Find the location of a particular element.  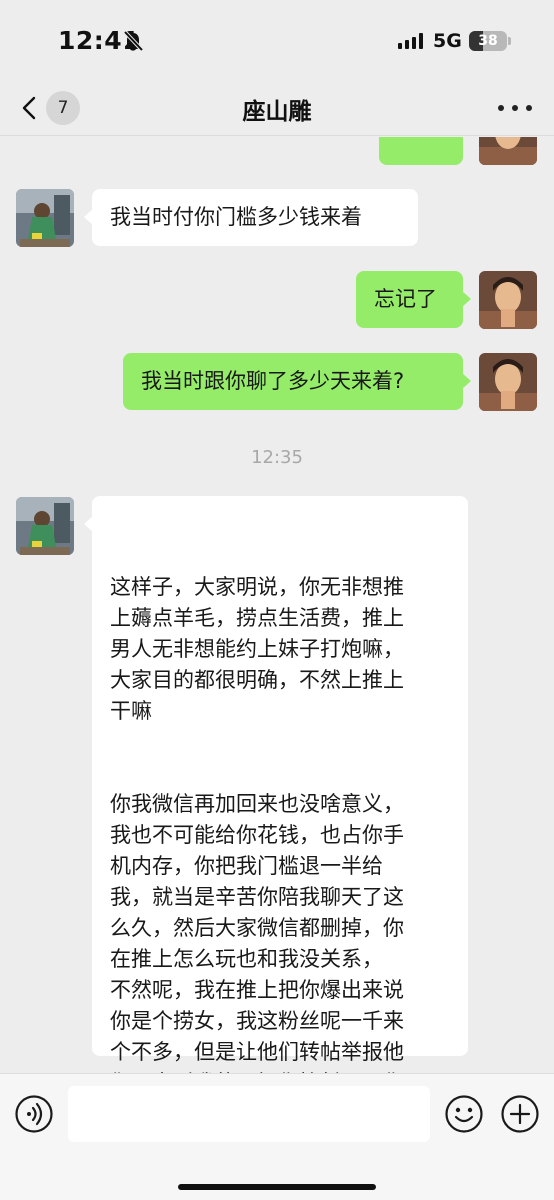

battery-nub is located at coordinates (509, 41).